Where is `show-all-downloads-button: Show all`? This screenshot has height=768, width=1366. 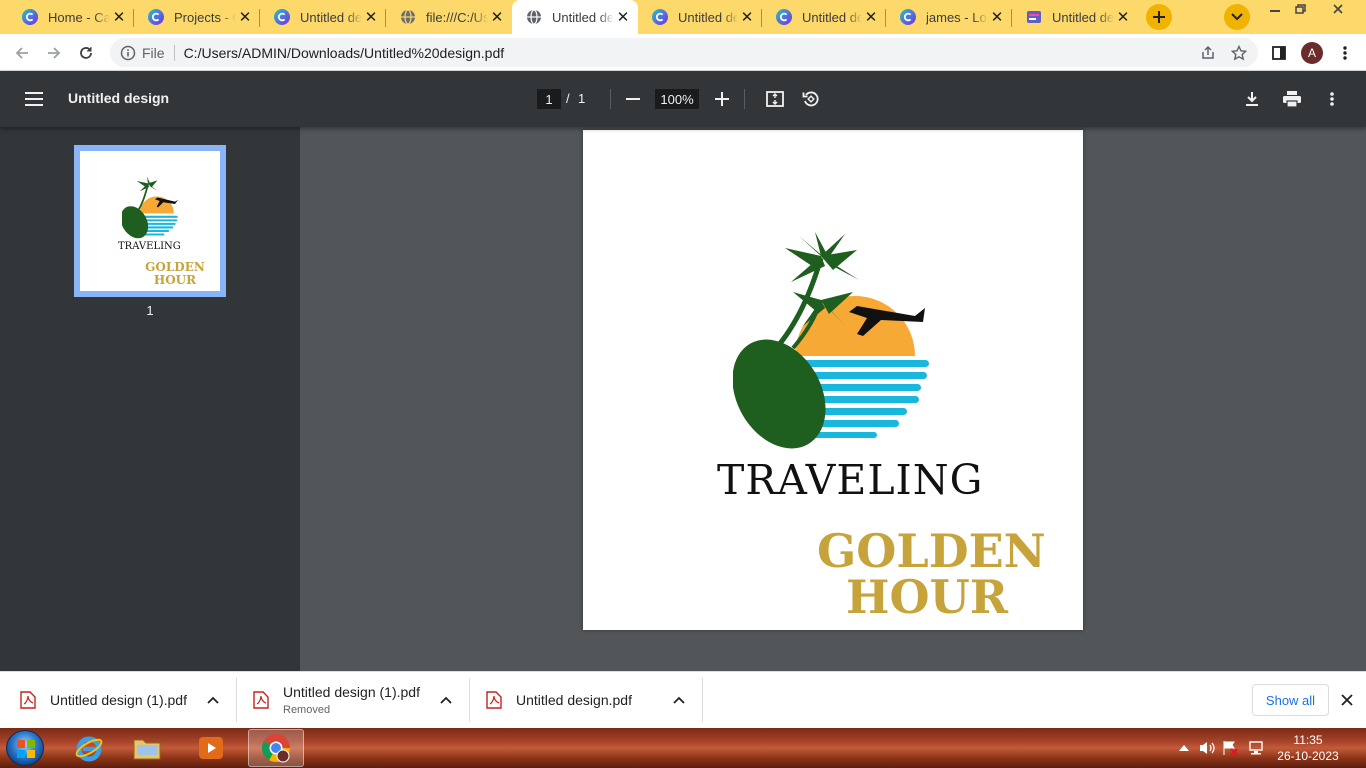
show-all-downloads-button: Show all is located at coordinates (1290, 700).